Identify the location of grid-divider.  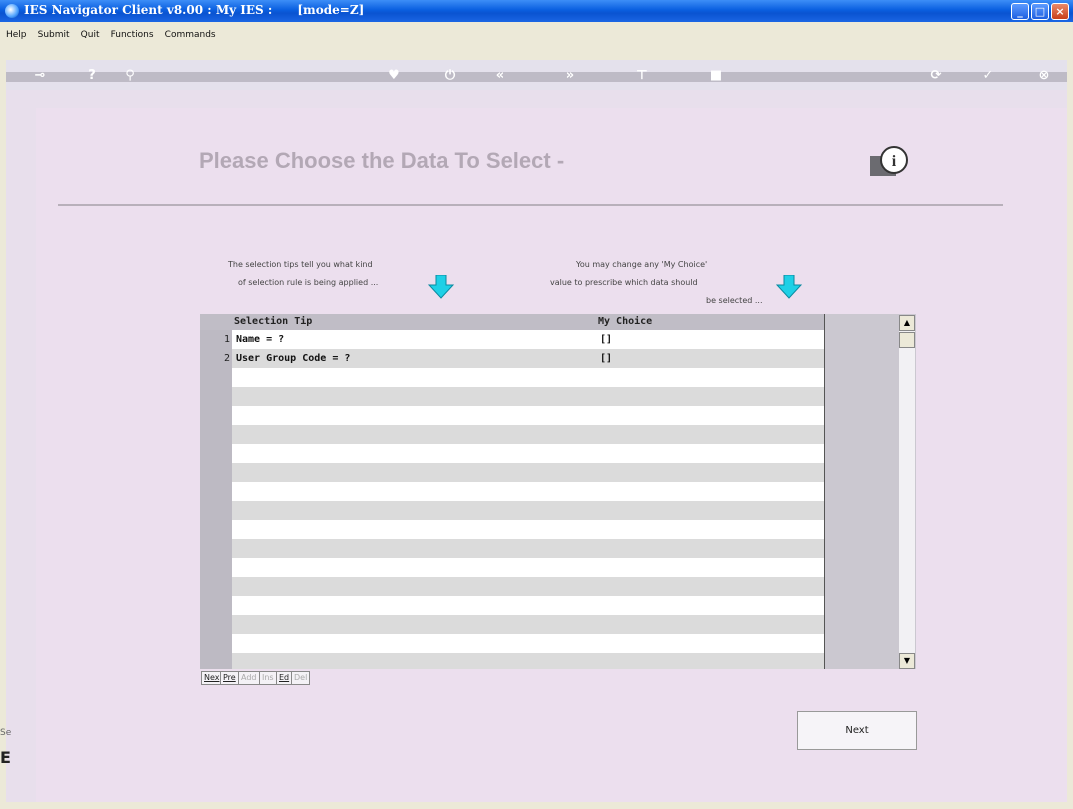
(824, 491).